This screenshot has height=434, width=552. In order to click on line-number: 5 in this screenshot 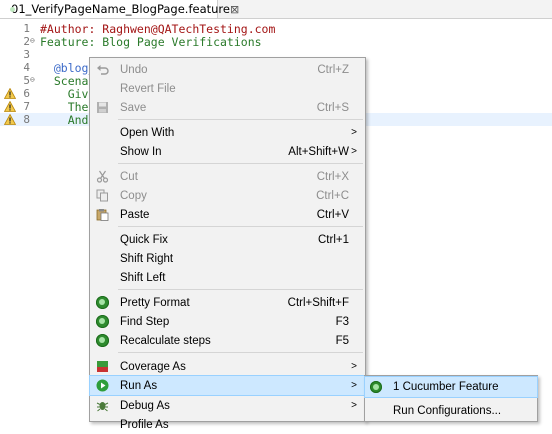, I will do `click(26, 80)`.